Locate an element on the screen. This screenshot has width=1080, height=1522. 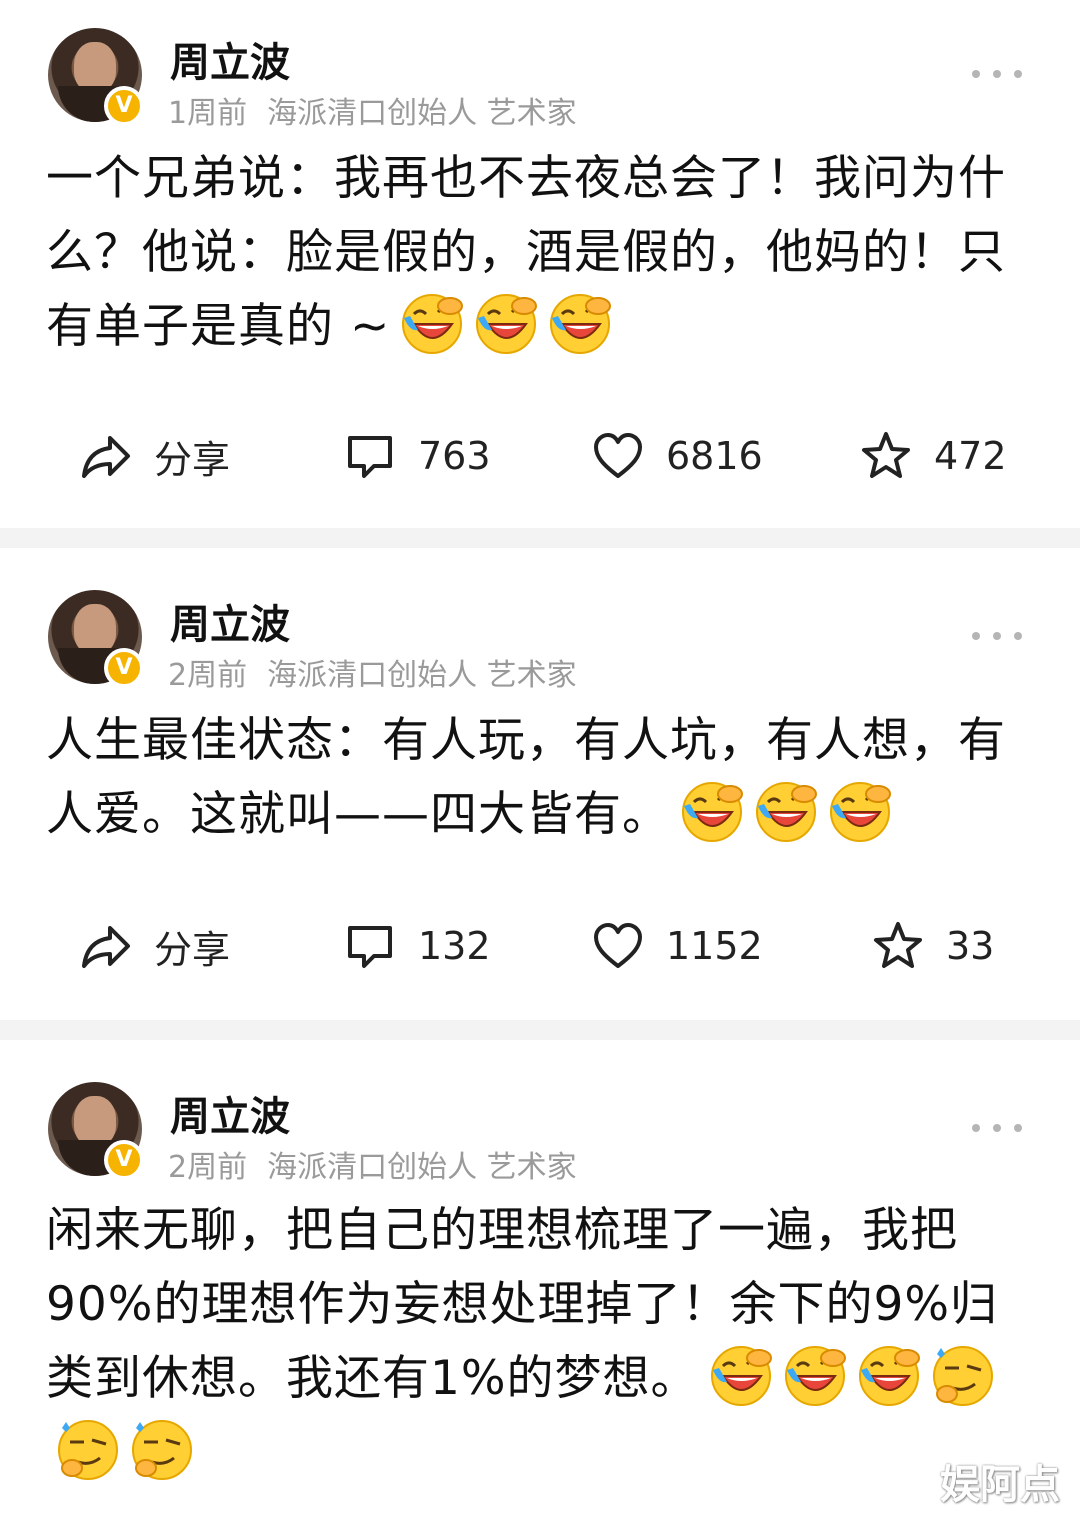
like-button: 6816 is located at coordinates (677, 456).